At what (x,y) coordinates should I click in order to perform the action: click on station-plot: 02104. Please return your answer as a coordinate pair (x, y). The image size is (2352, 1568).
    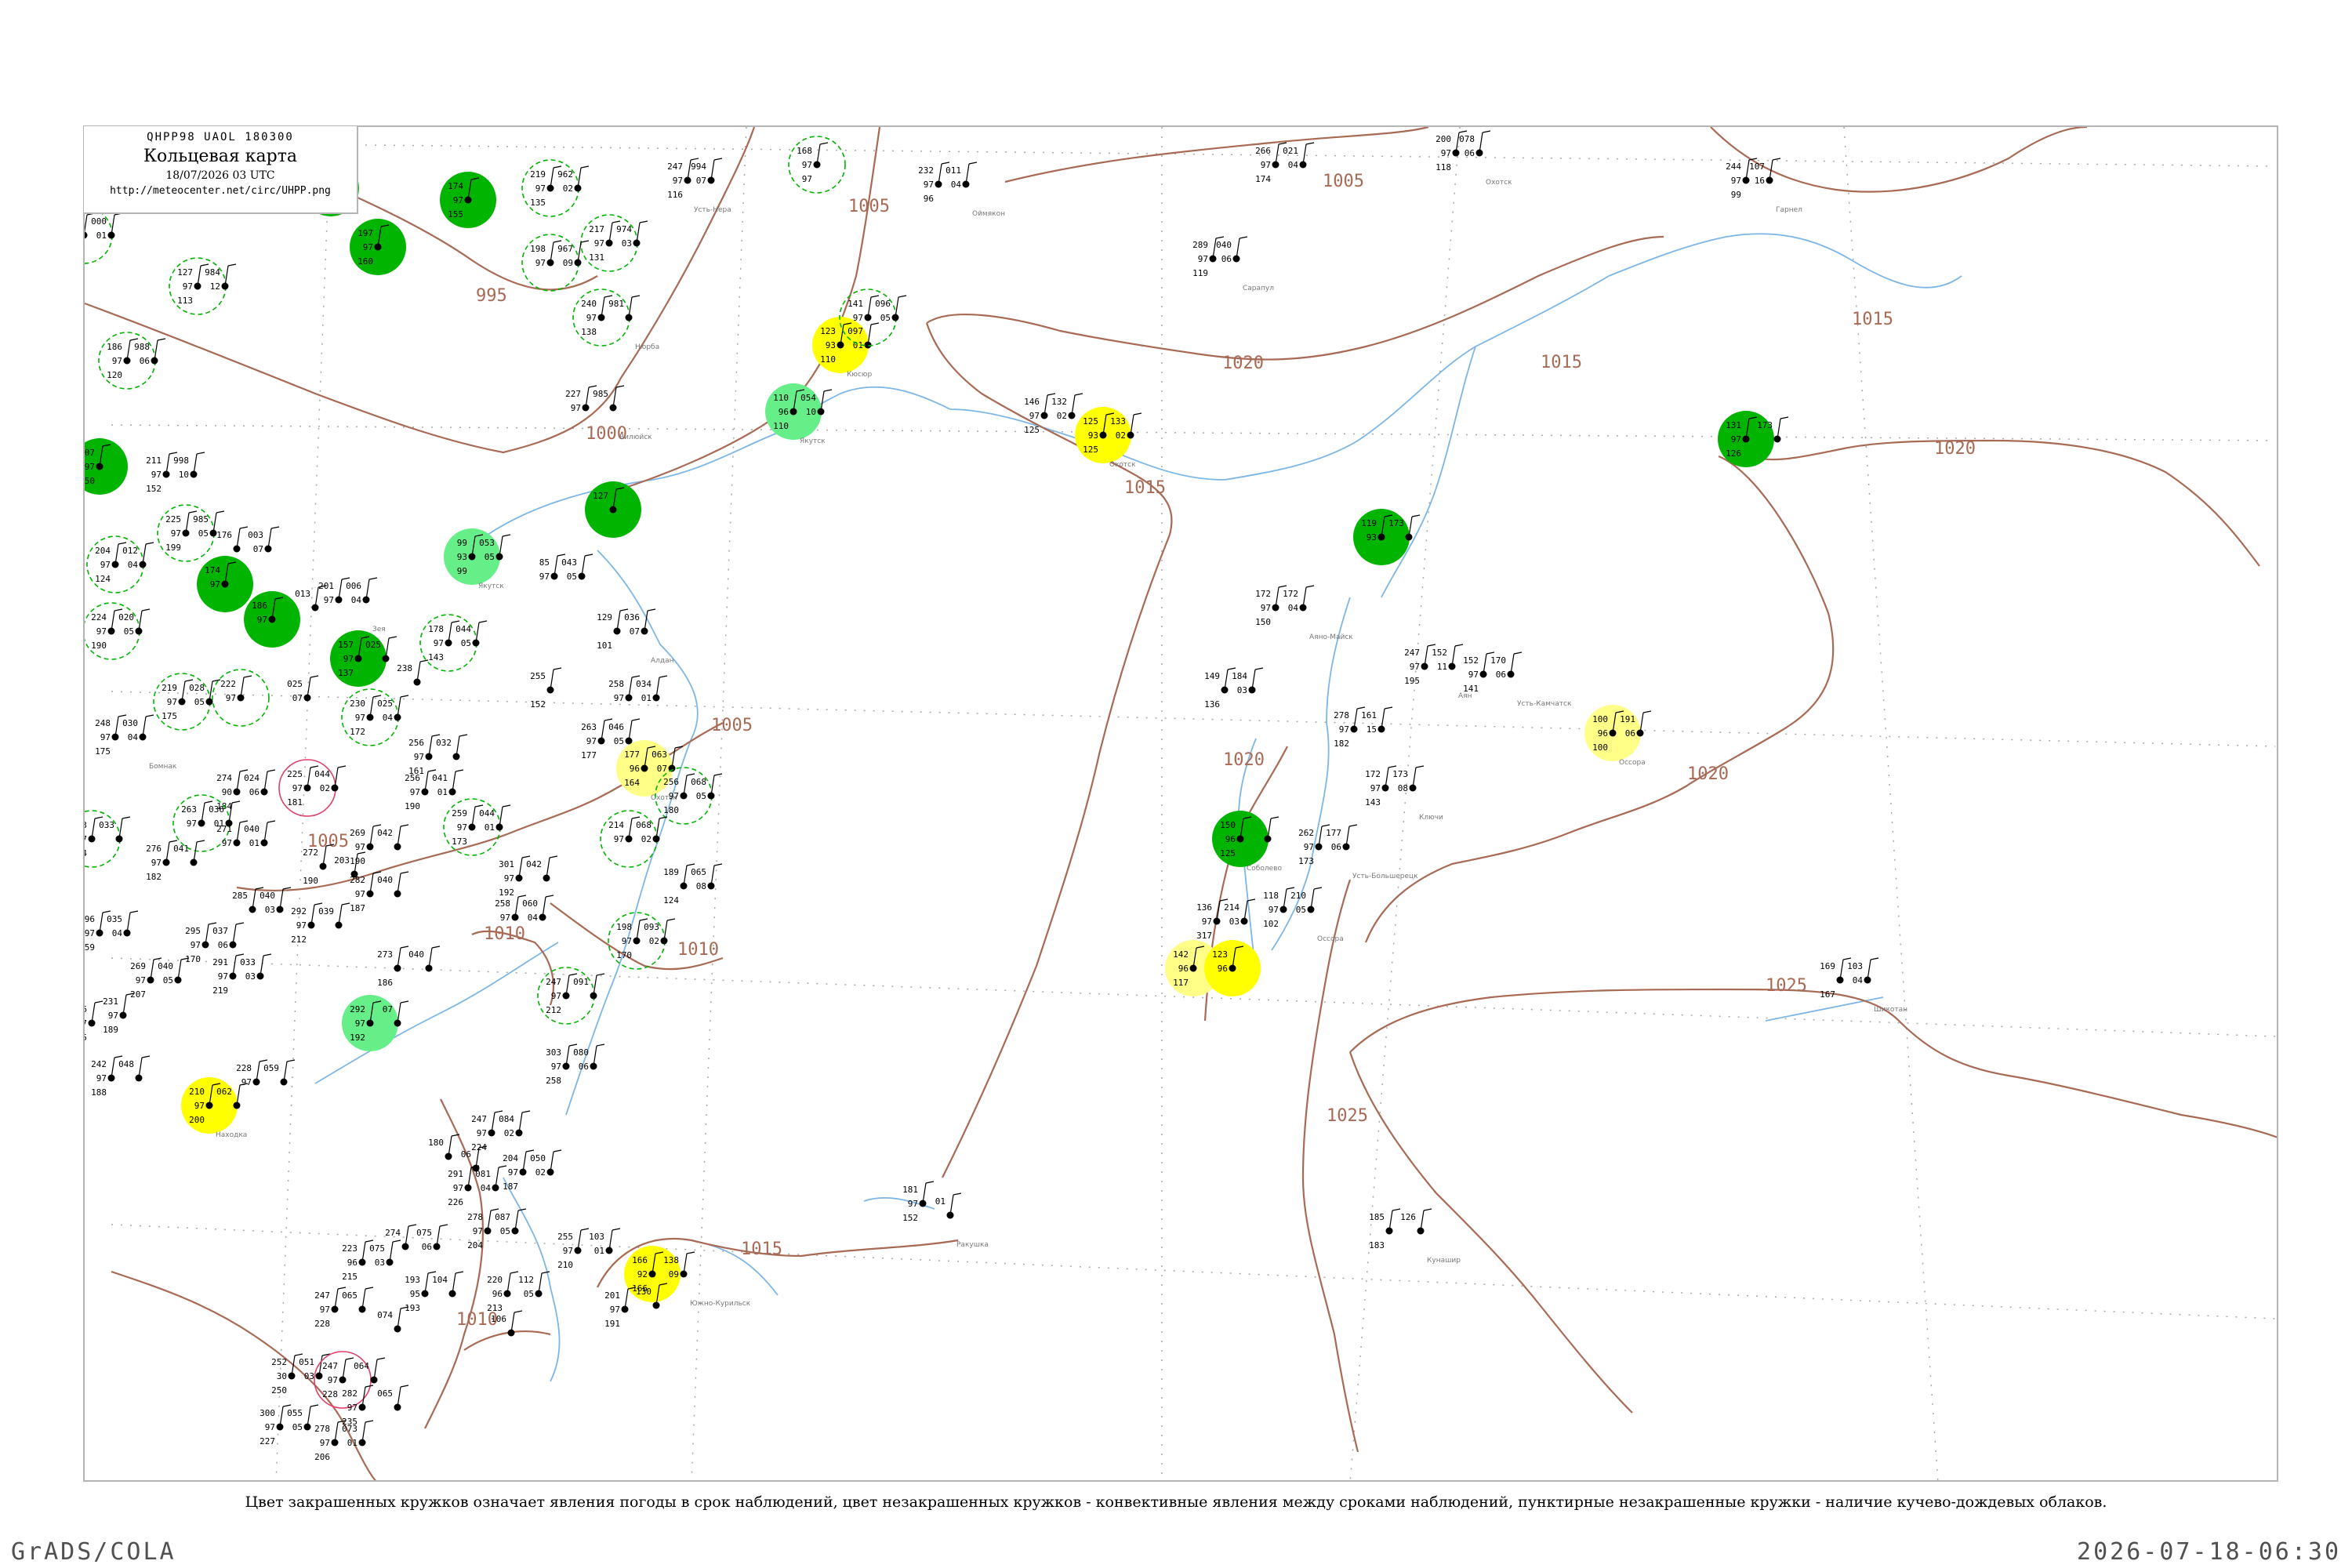
    Looking at the image, I should click on (1299, 156).